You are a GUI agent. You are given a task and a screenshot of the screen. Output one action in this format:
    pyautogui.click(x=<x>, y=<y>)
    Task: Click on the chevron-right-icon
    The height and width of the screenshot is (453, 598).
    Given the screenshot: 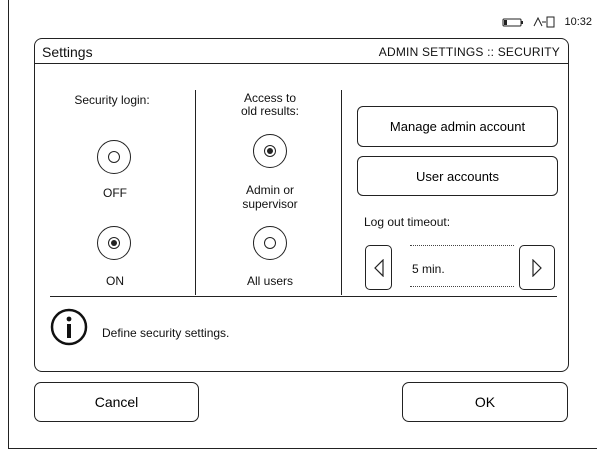 What is the action you would take?
    pyautogui.click(x=537, y=268)
    